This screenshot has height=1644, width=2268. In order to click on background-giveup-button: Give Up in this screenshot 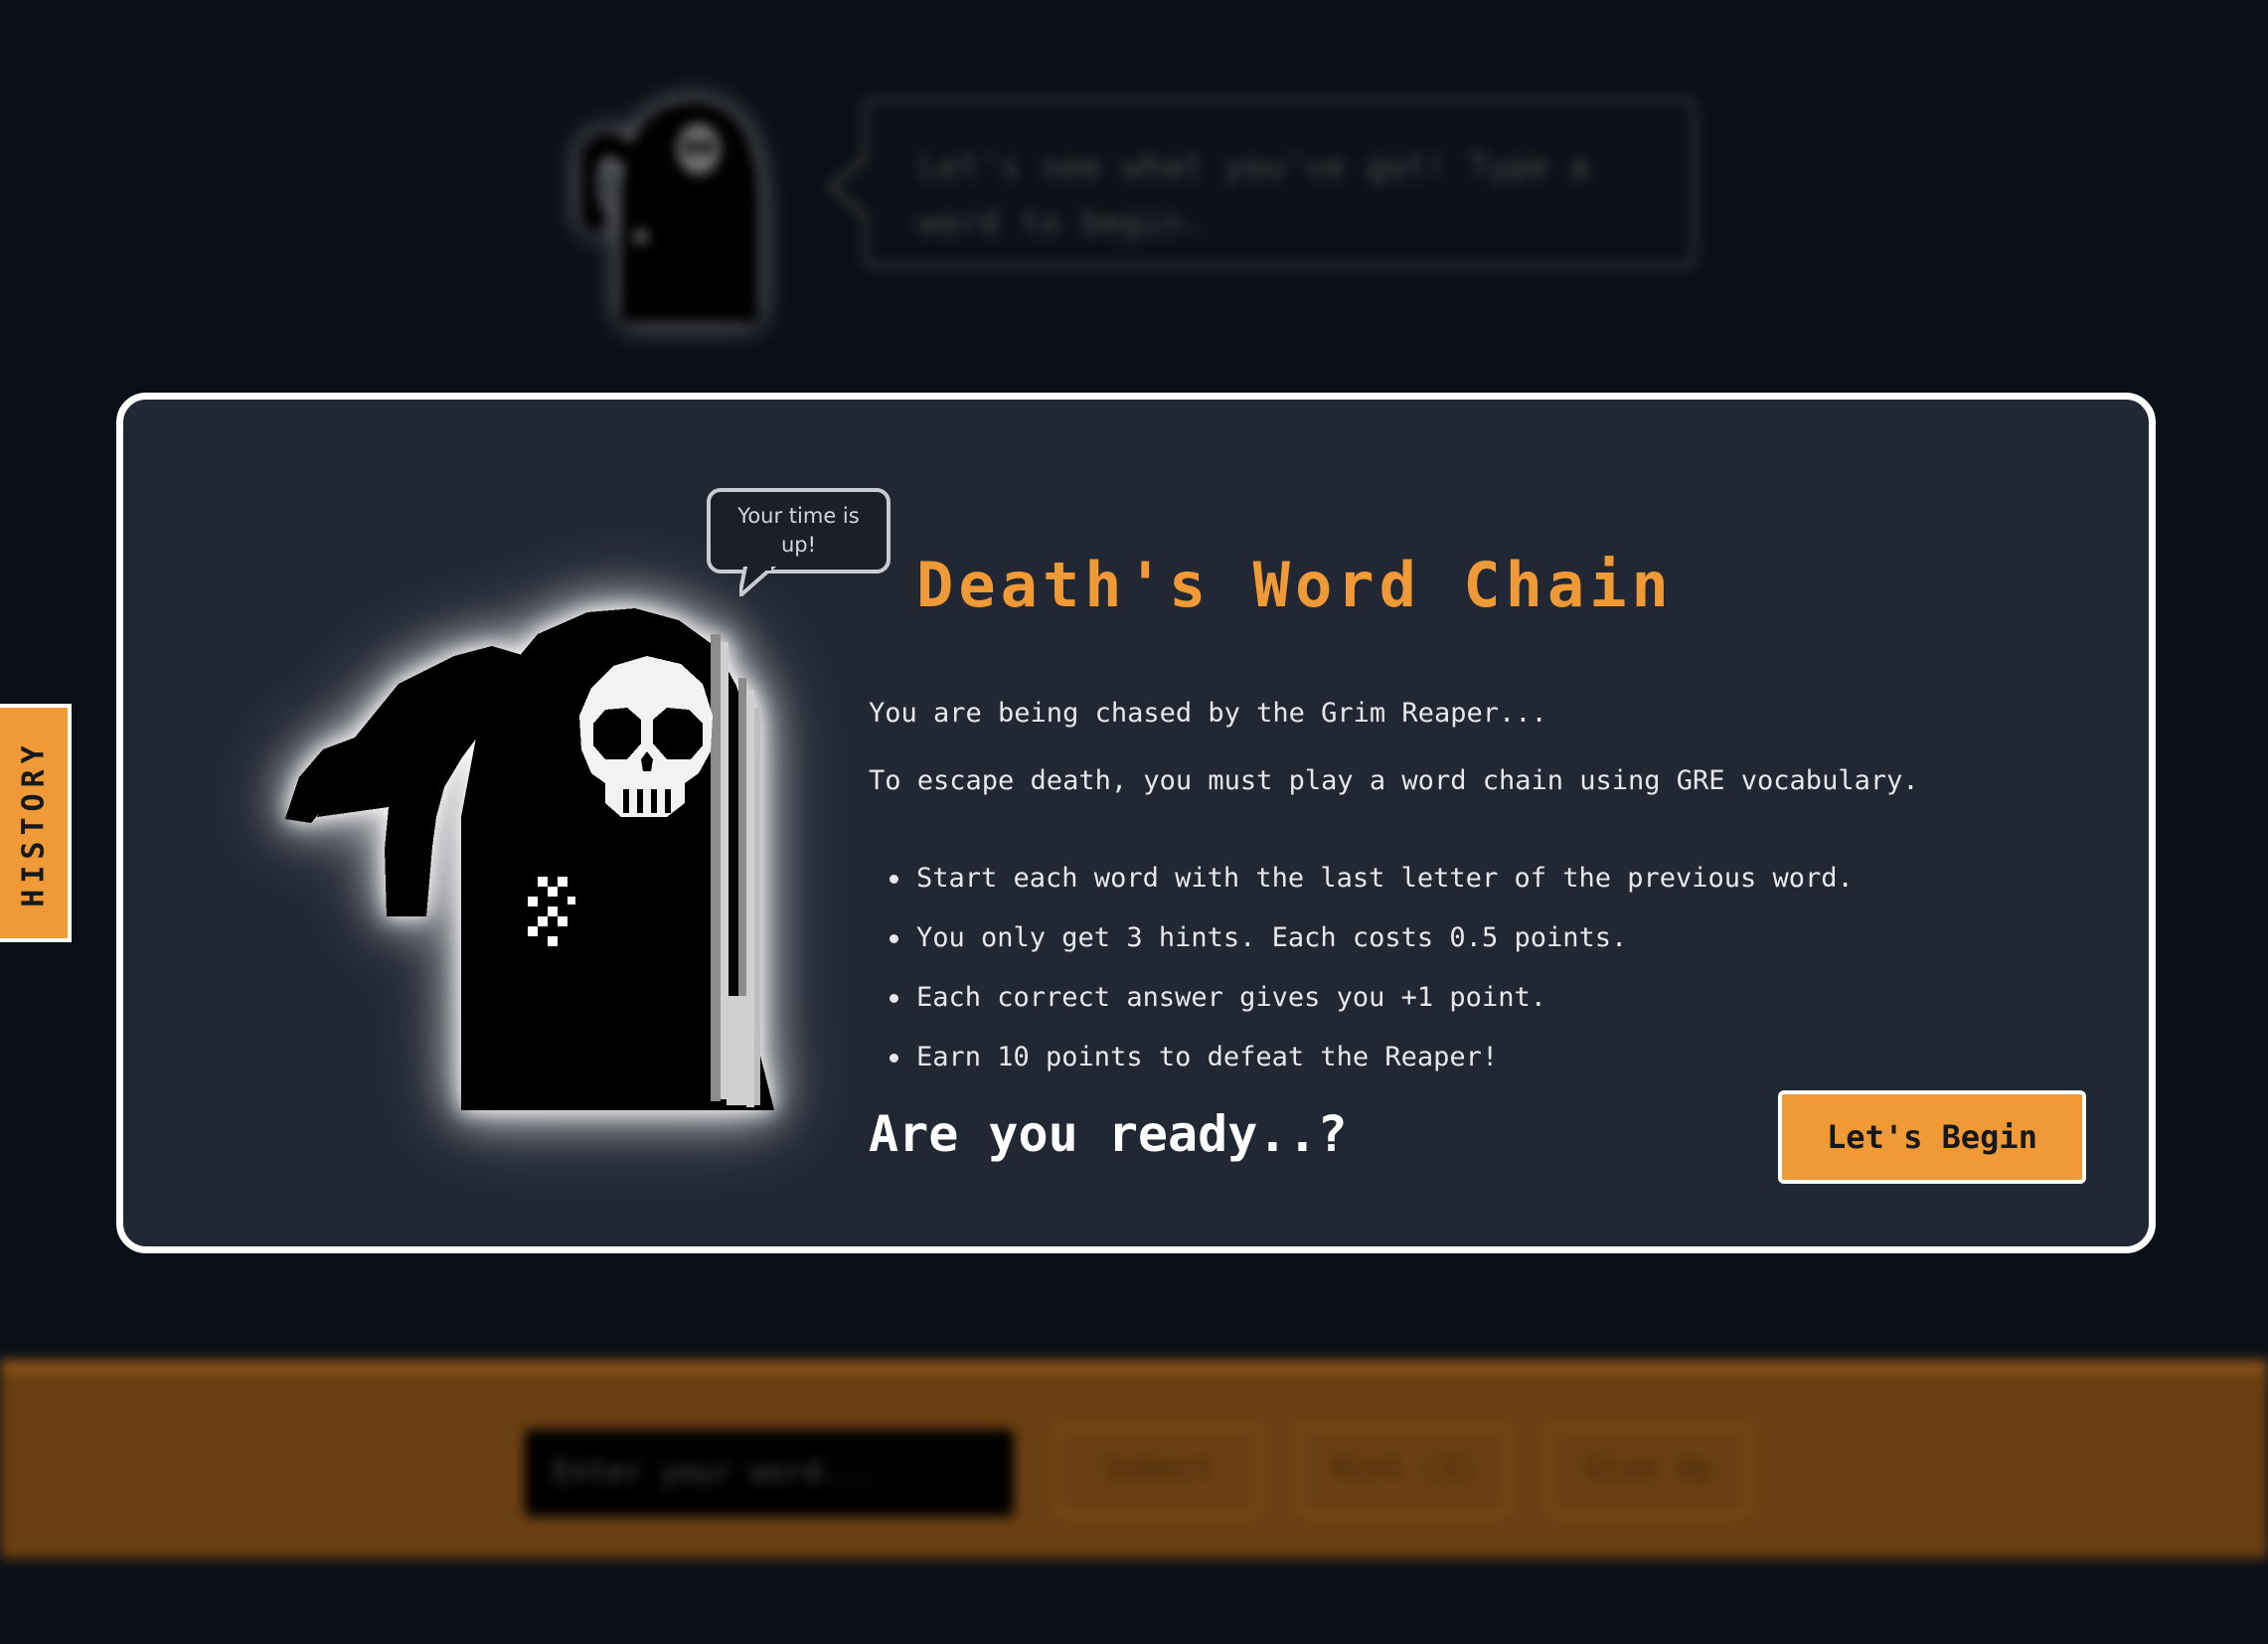, I will do `click(1648, 1469)`.